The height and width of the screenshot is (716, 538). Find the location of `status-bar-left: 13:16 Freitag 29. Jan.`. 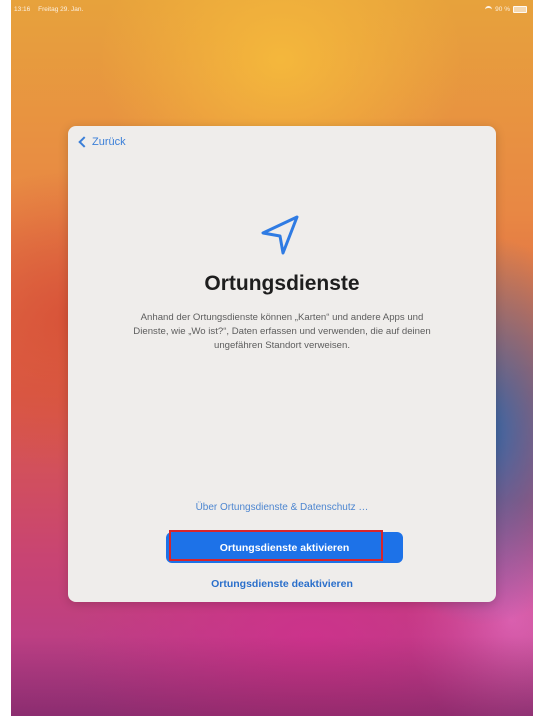

status-bar-left: 13:16 Freitag 29. Jan. is located at coordinates (48, 9).